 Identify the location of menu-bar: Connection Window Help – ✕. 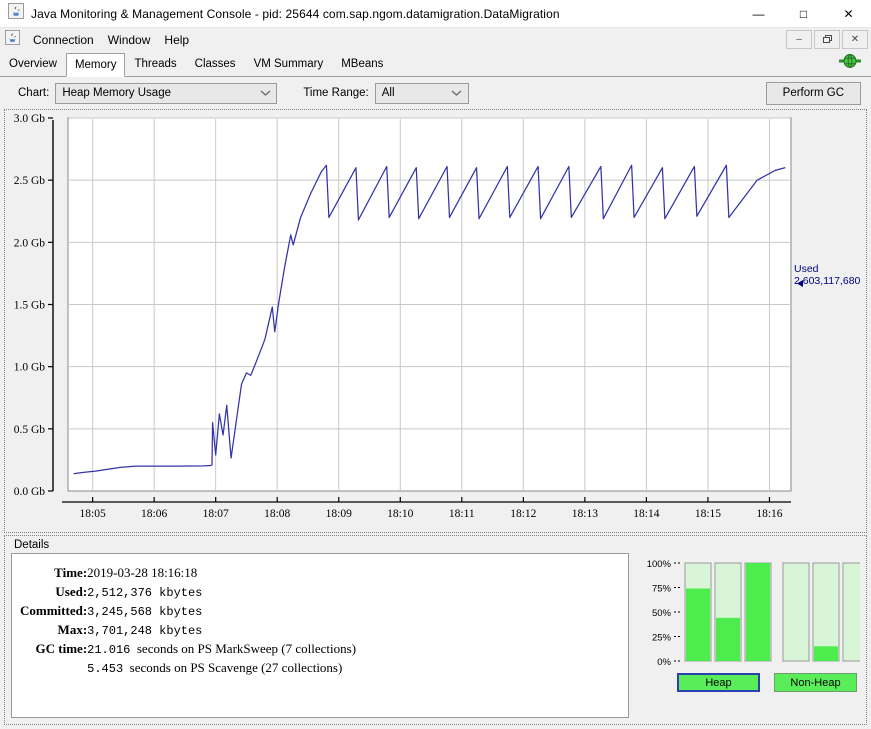
(435, 40).